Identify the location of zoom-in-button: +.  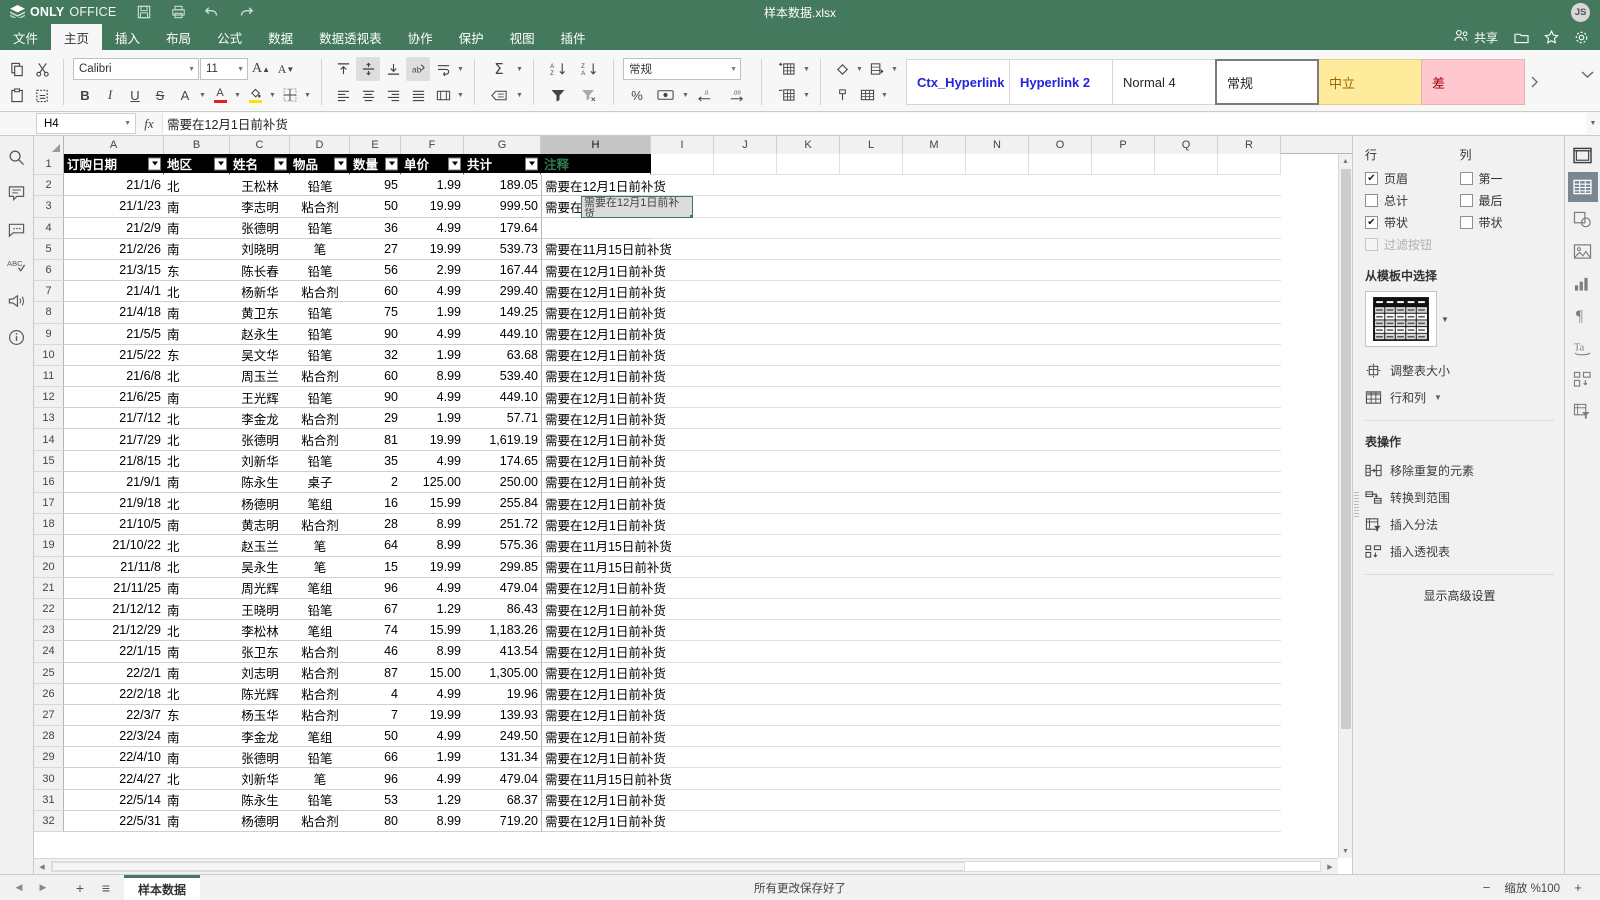
(1578, 887).